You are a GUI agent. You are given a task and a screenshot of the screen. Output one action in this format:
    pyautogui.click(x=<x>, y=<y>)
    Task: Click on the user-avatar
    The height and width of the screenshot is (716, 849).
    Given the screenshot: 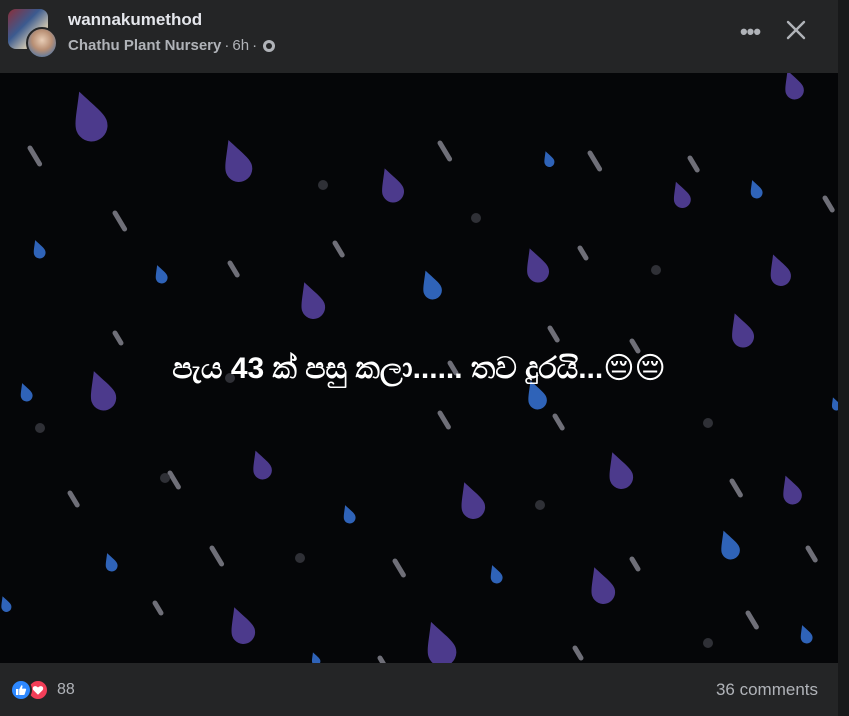 What is the action you would take?
    pyautogui.click(x=42, y=43)
    